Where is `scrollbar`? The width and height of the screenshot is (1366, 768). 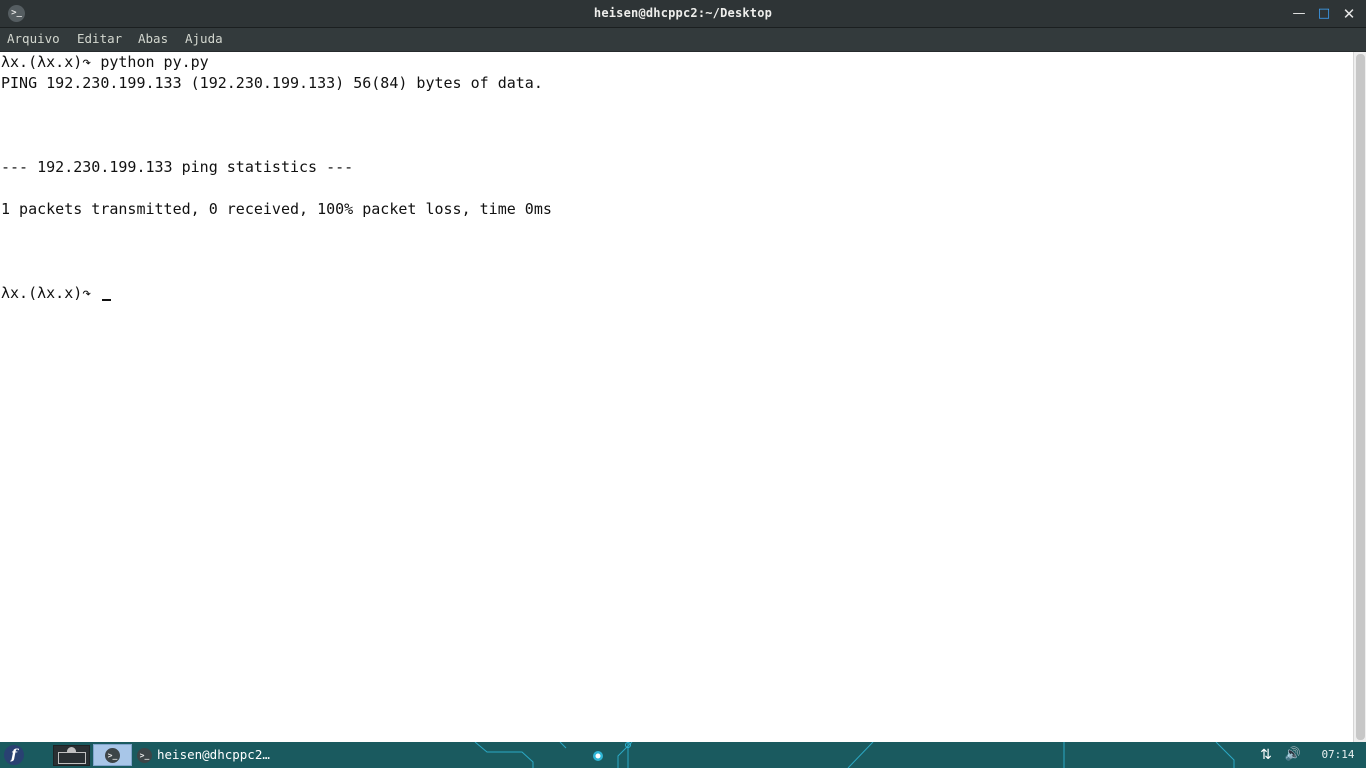
scrollbar is located at coordinates (1359, 397).